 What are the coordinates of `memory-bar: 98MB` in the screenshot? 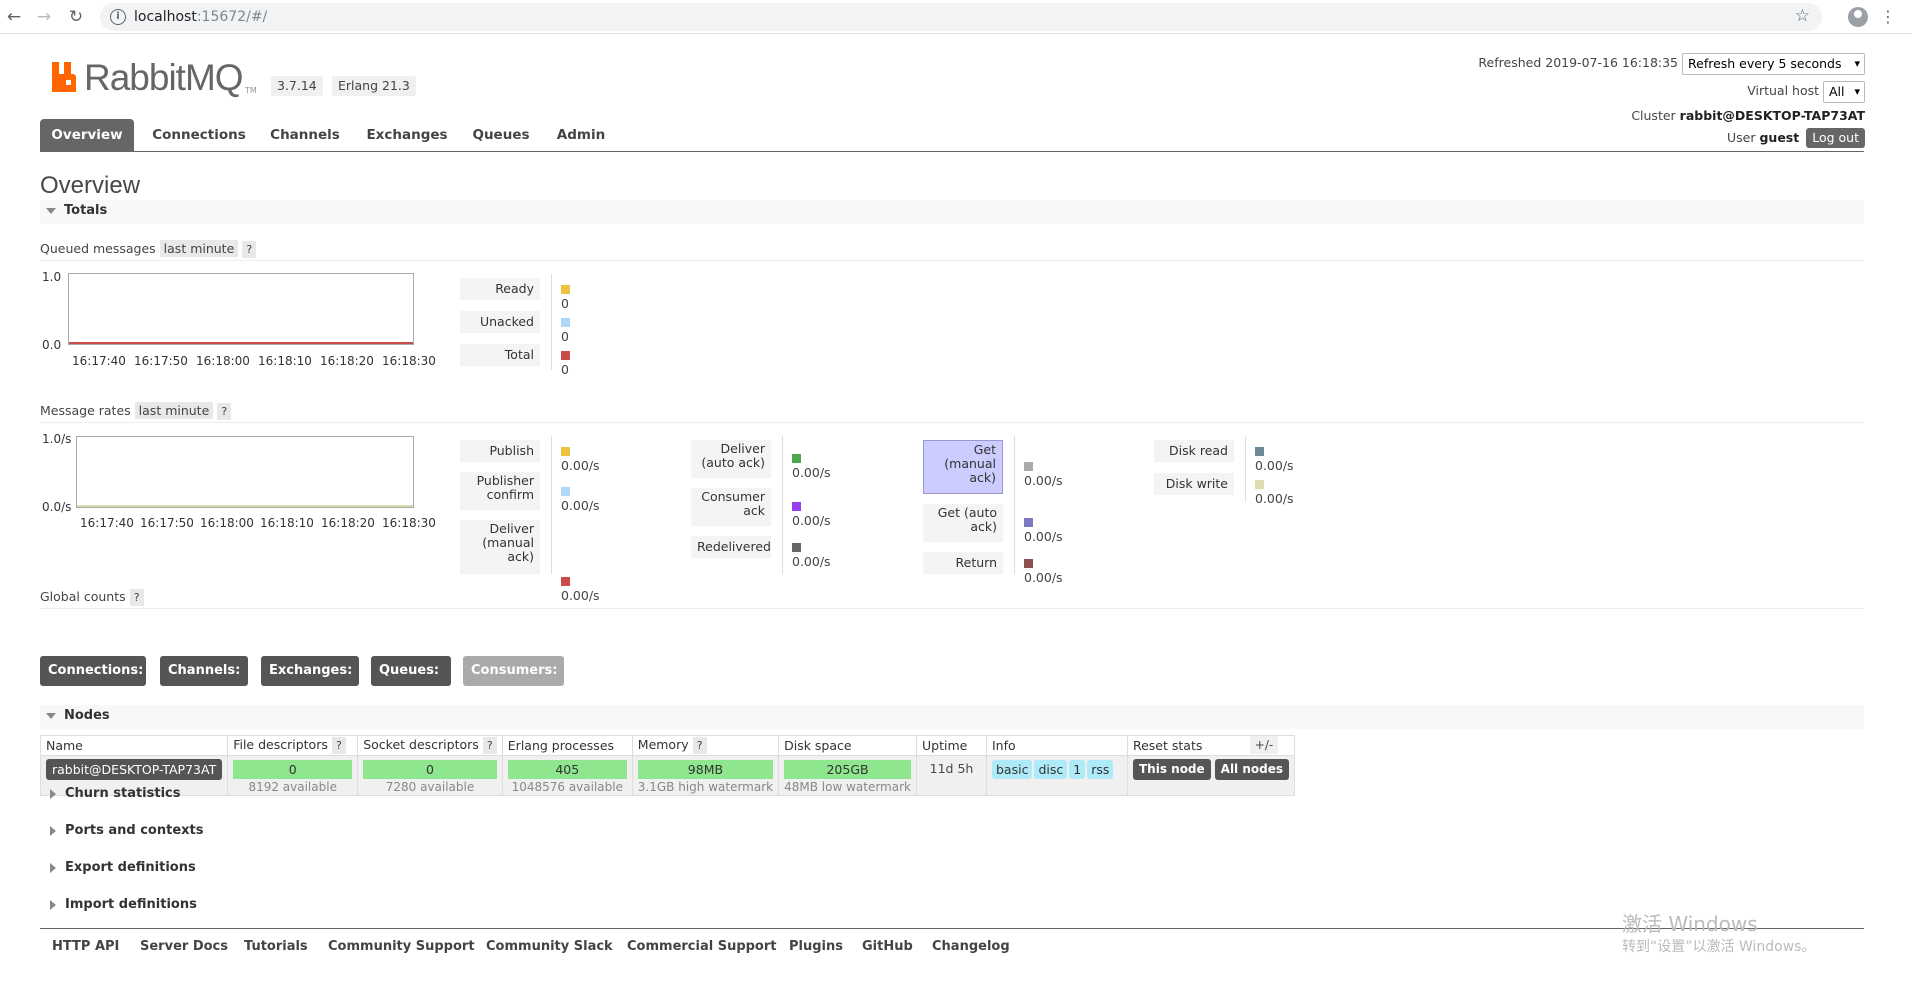 It's located at (705, 769).